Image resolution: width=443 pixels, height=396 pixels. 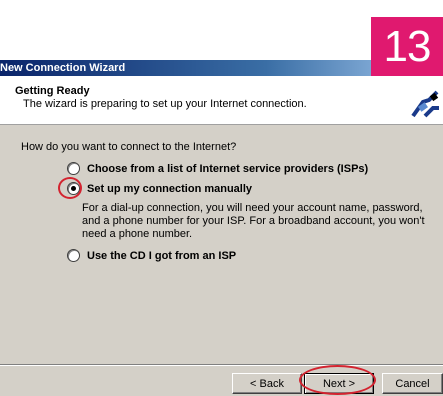 What do you see at coordinates (407, 46) in the screenshot?
I see `step-number-badge: 13` at bounding box center [407, 46].